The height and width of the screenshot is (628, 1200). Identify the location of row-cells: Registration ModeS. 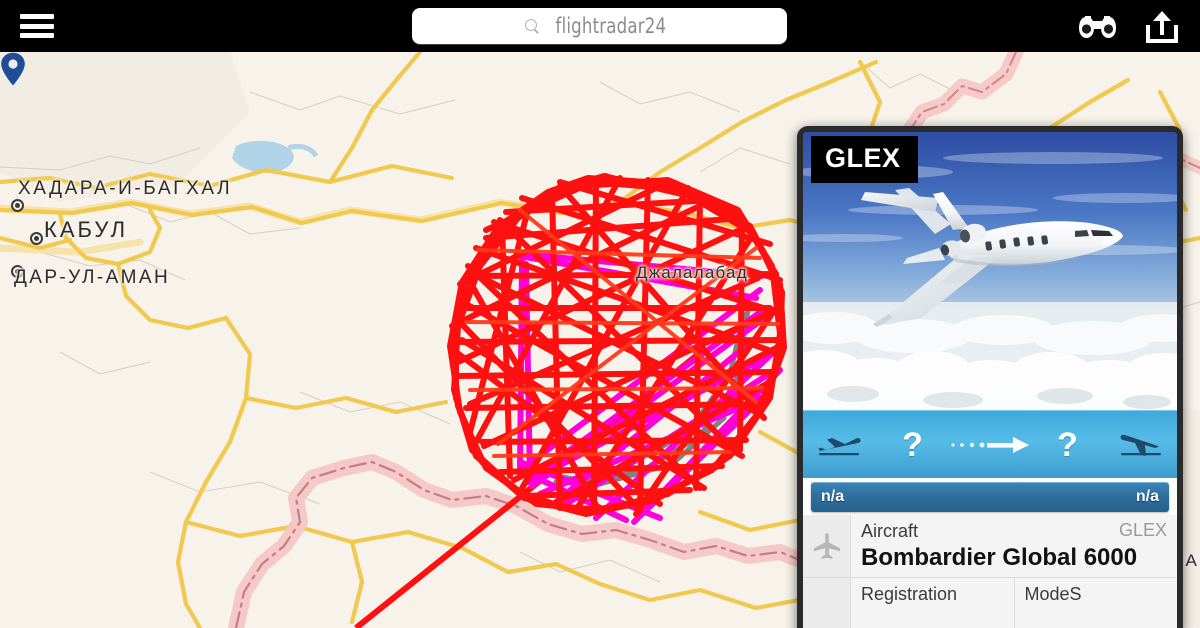
(1014, 603).